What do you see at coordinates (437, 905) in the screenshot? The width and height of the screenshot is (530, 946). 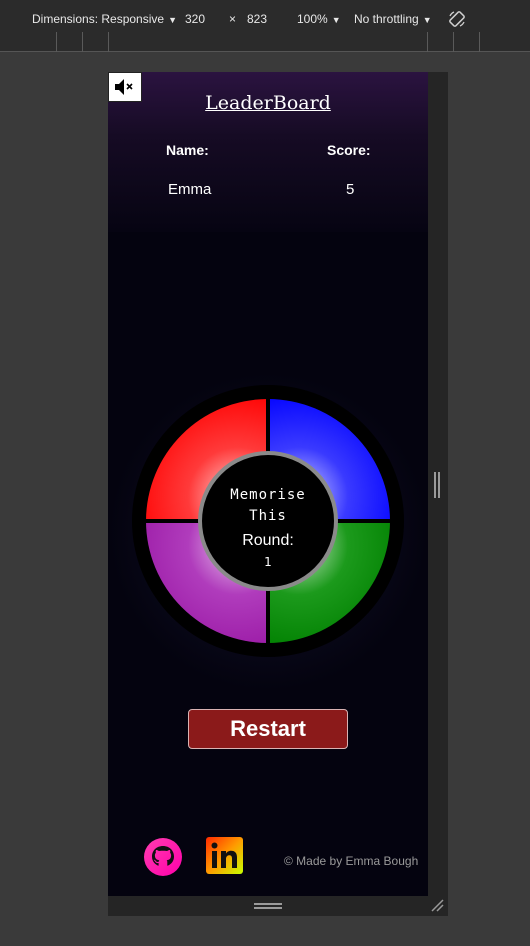 I see `corner-resize-icon` at bounding box center [437, 905].